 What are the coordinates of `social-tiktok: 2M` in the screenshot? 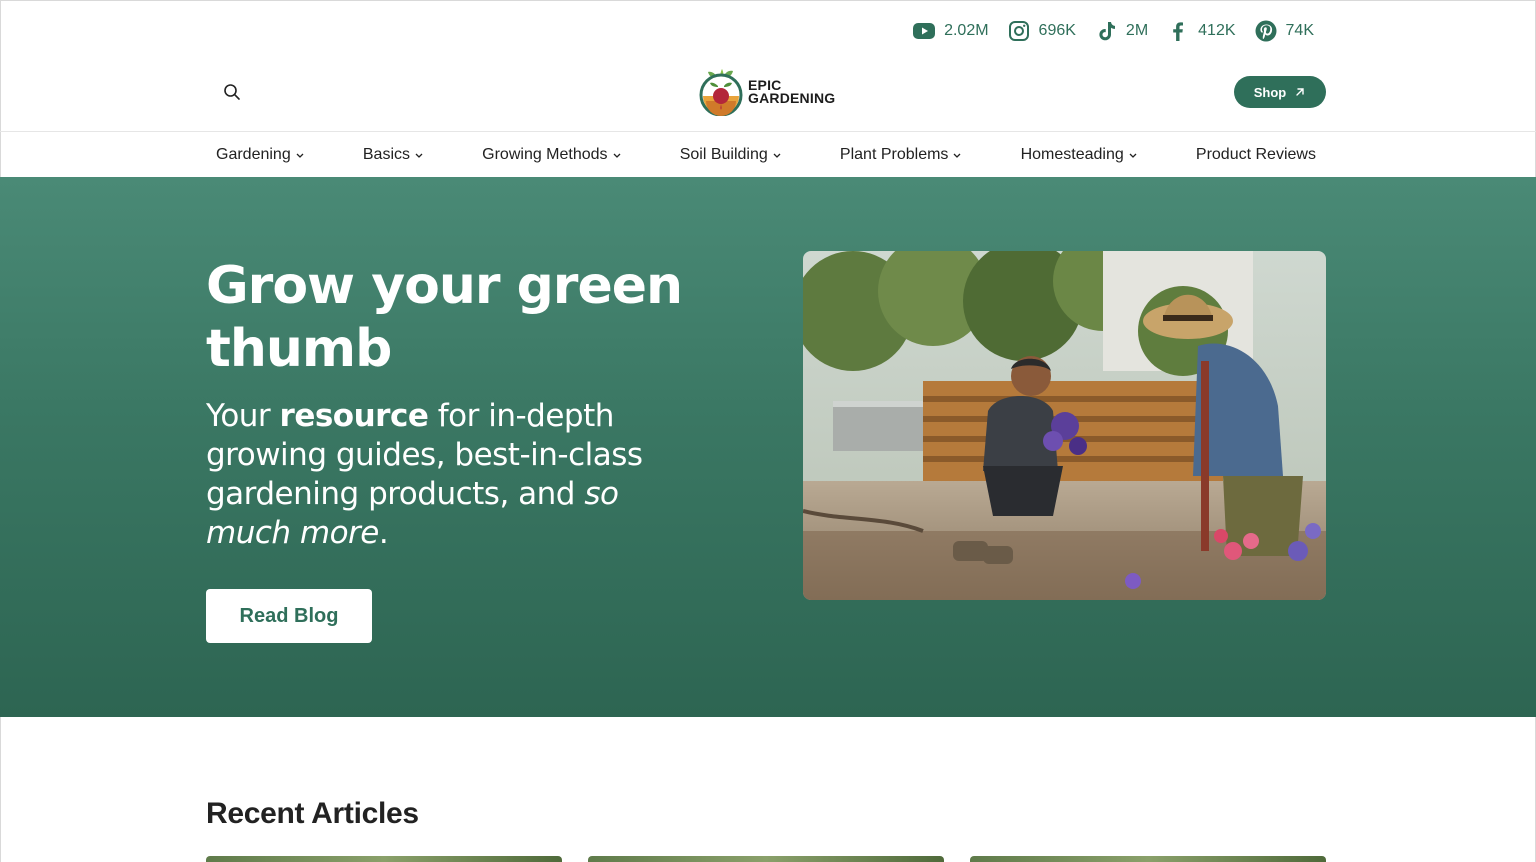 It's located at (1121, 31).